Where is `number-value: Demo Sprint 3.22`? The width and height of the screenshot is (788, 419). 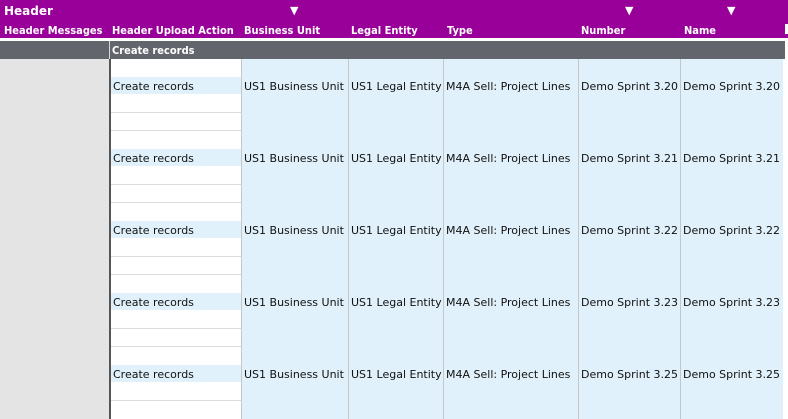
number-value: Demo Sprint 3.22 is located at coordinates (629, 230).